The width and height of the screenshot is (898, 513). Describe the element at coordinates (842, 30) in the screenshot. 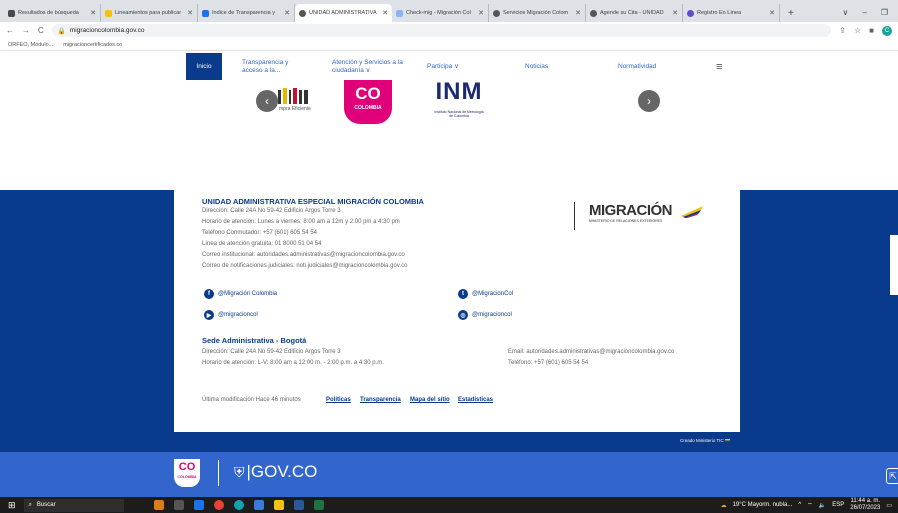

I see `share-icon: ⇪` at that location.